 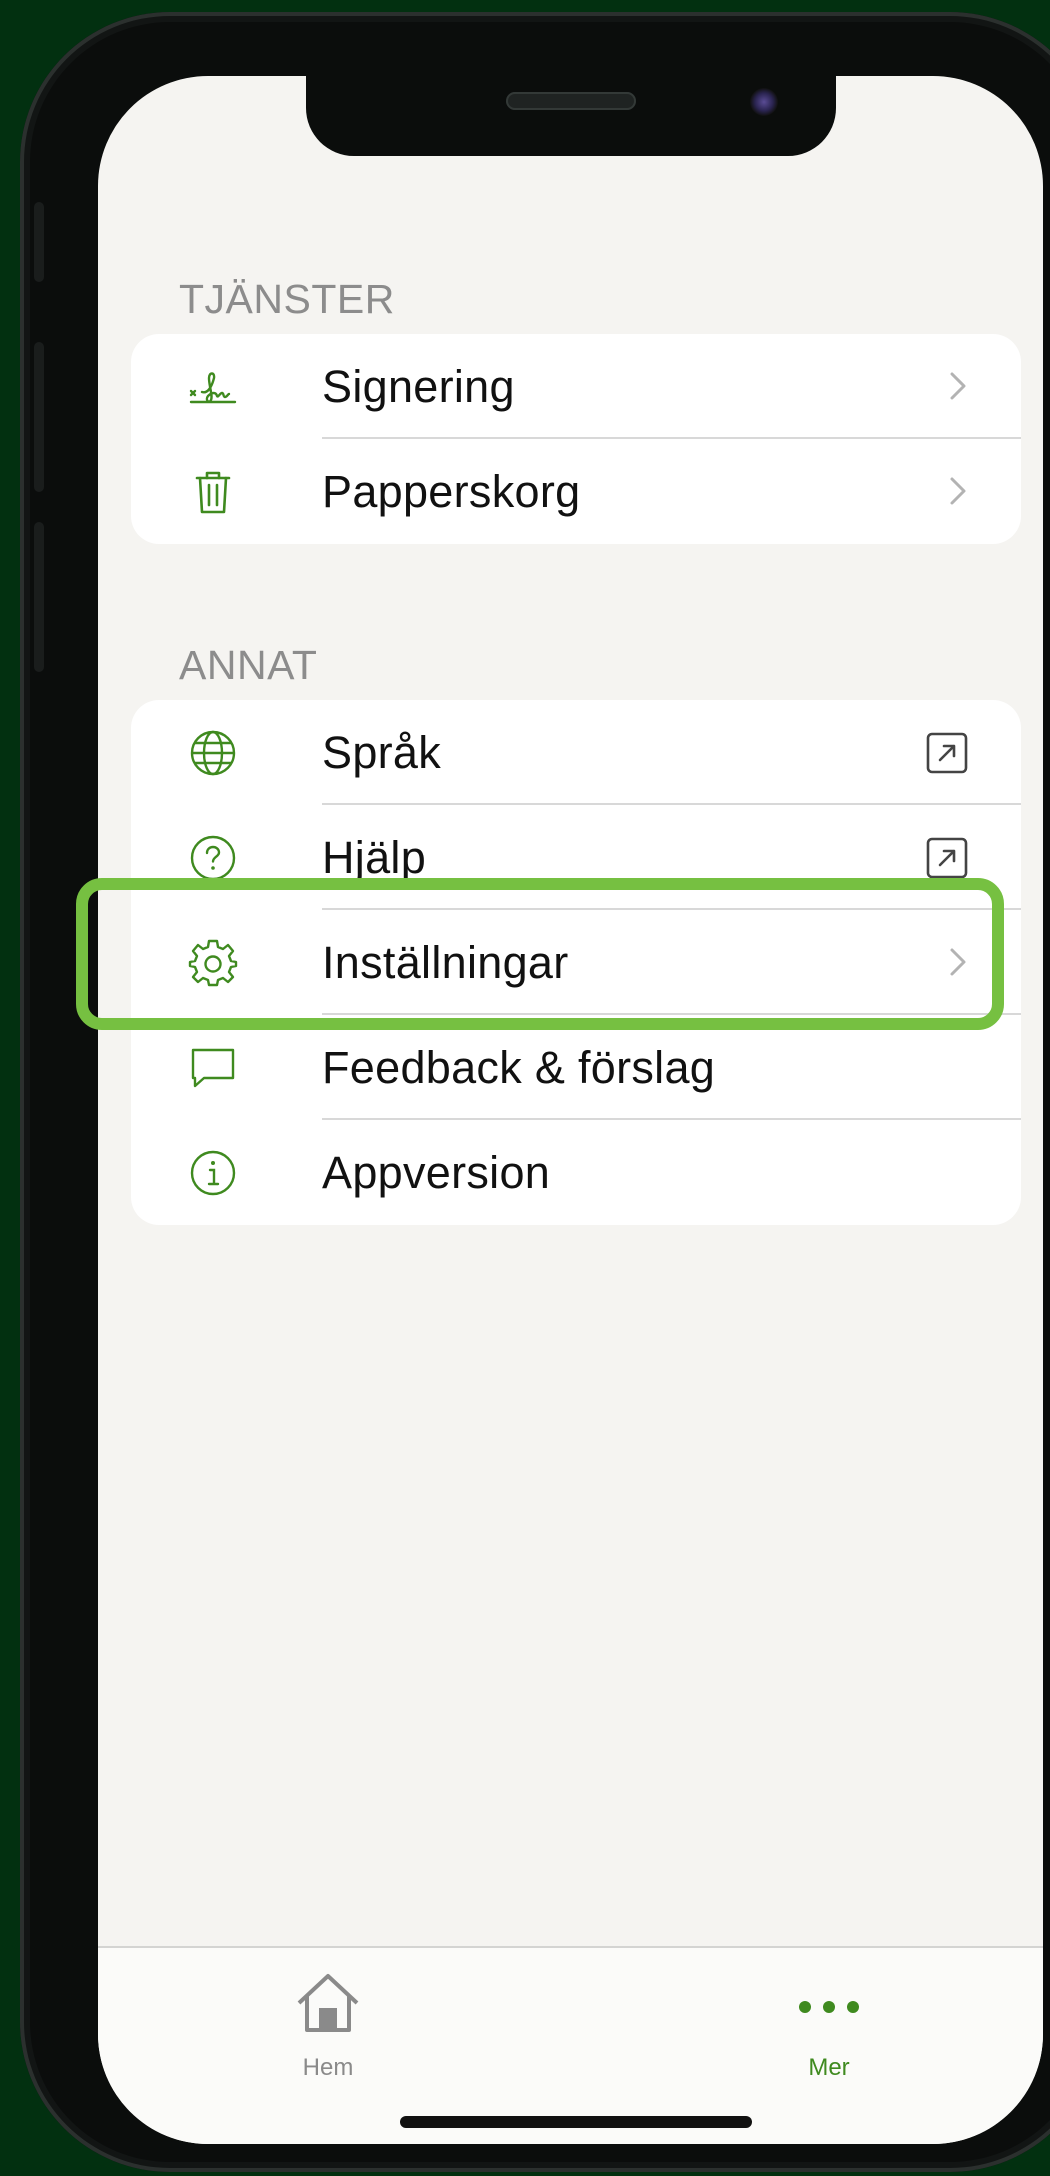 I want to click on card-tjanster: Signering Papperskorg, so click(x=576, y=439).